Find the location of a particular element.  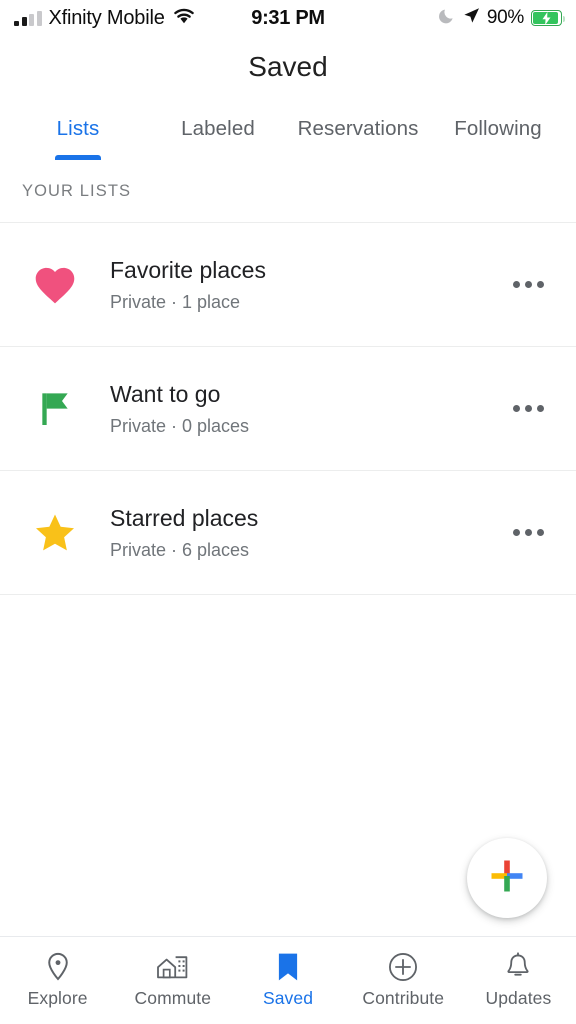

status-bar-left: Xfinity Mobile is located at coordinates (104, 18).